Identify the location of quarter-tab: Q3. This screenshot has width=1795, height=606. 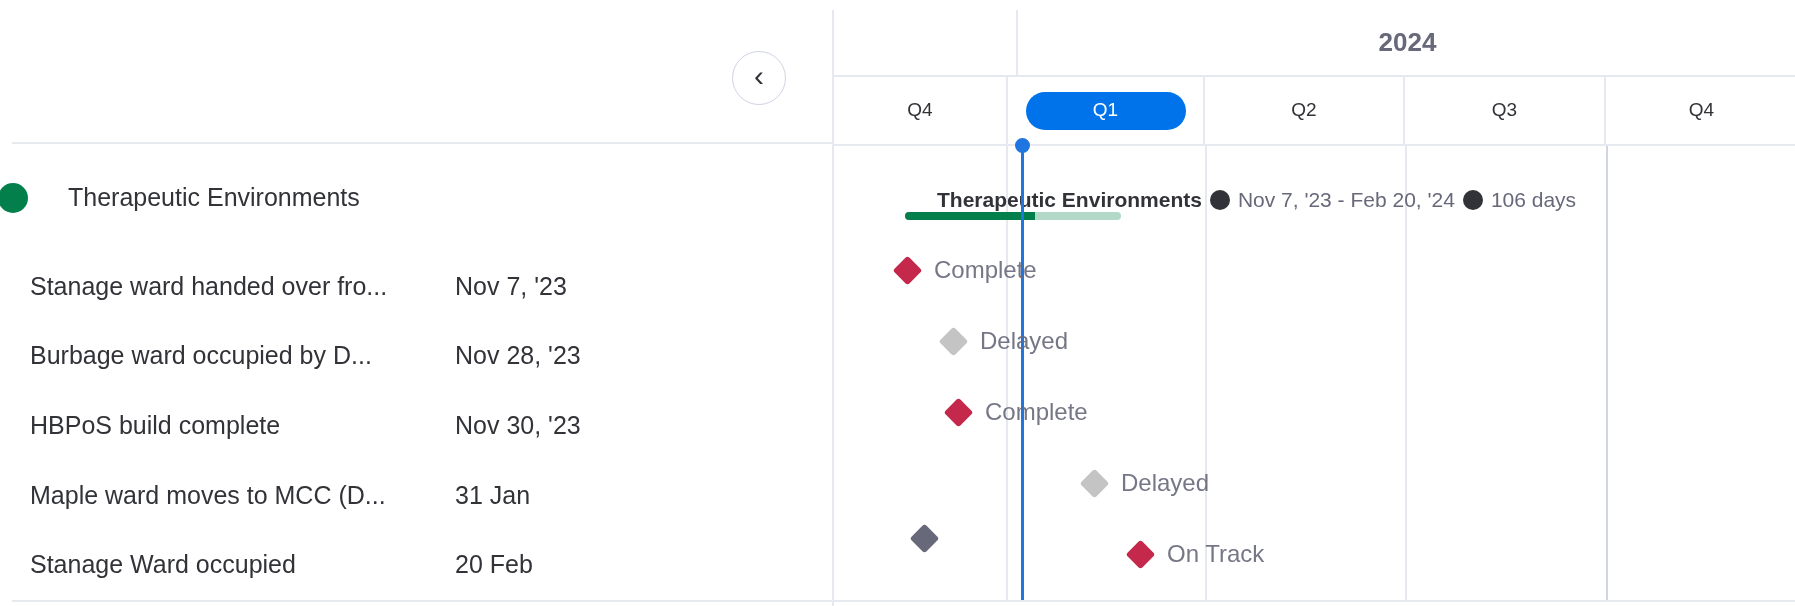
(1504, 110).